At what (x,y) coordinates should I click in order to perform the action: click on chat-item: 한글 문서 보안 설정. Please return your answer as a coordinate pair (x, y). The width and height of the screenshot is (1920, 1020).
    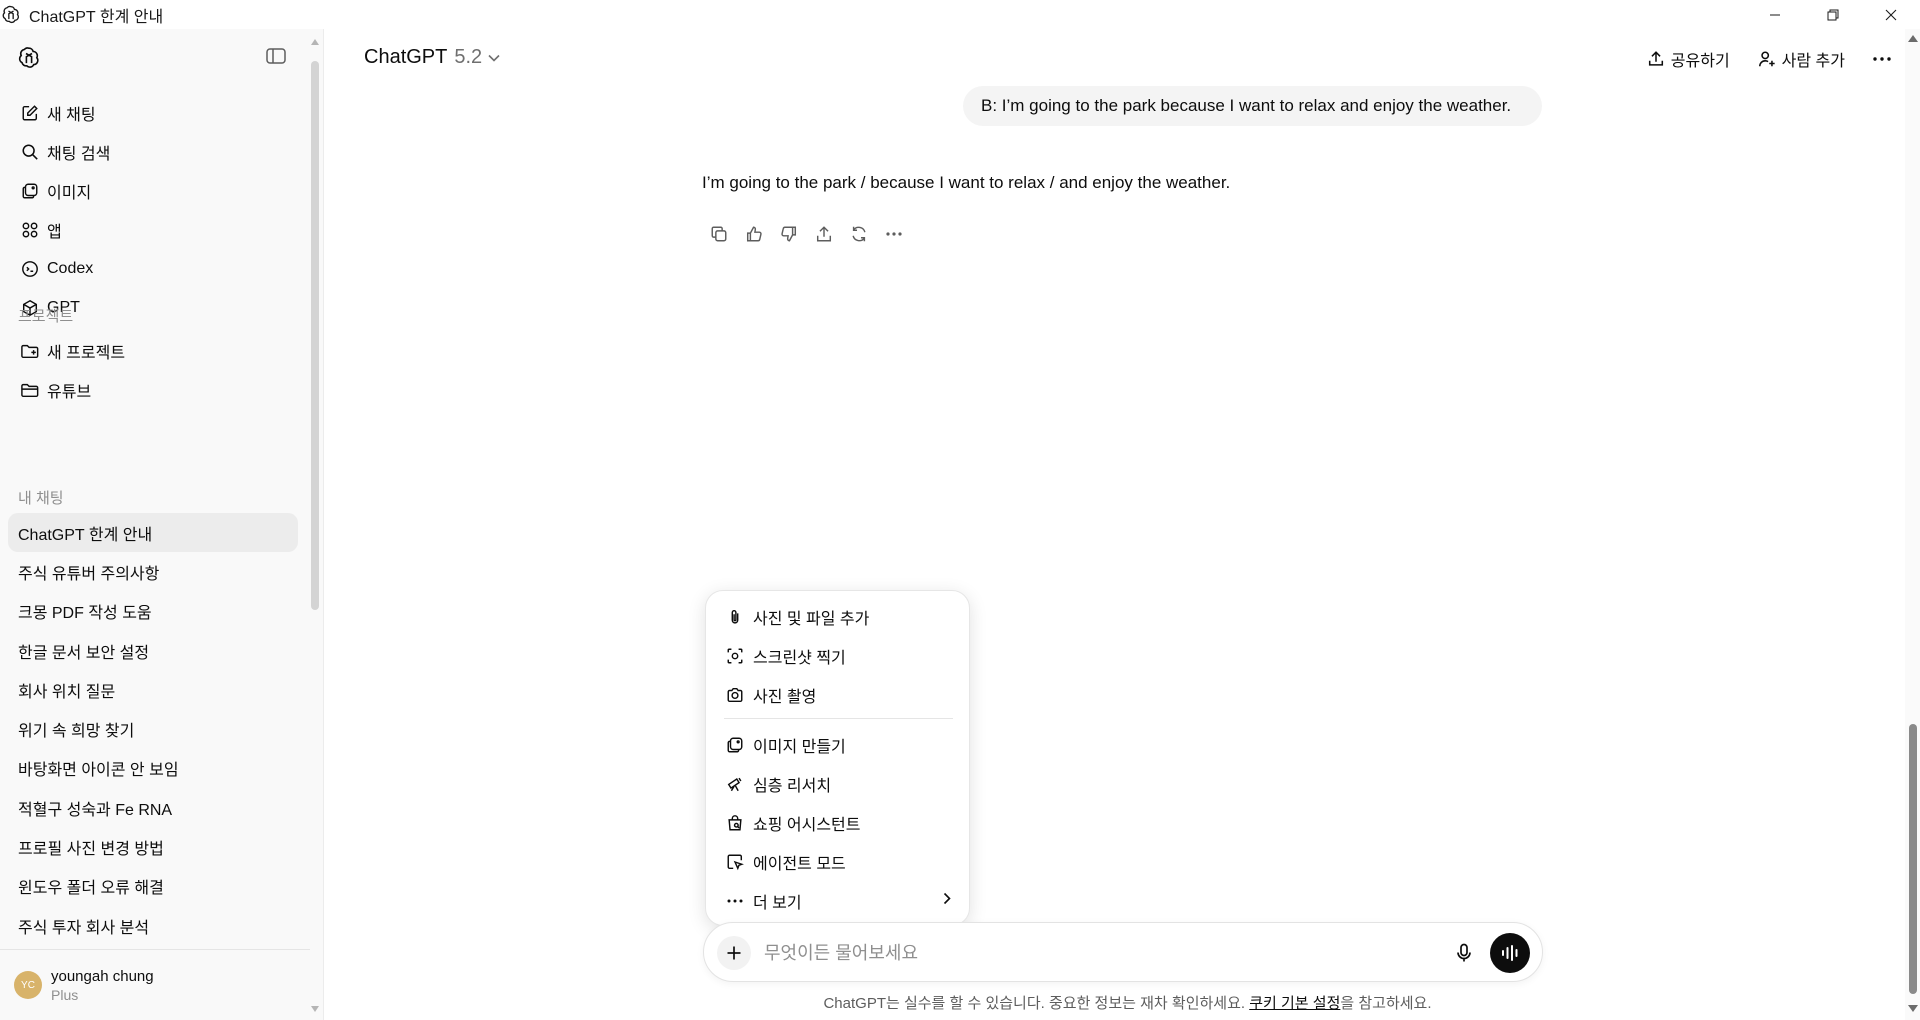
    Looking at the image, I should click on (153, 650).